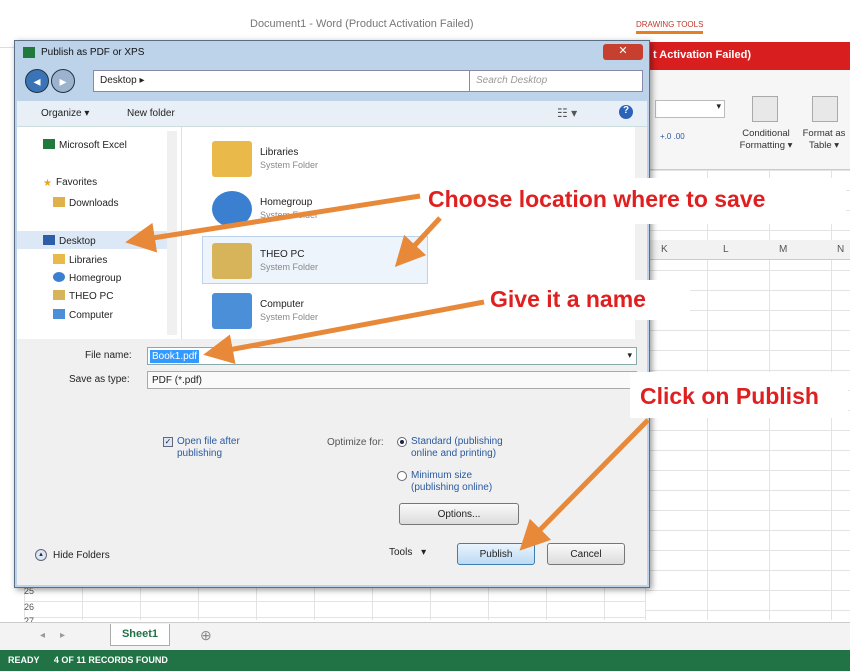  Describe the element at coordinates (418, 242) in the screenshot. I see `arrow-to-theo-pc` at that location.